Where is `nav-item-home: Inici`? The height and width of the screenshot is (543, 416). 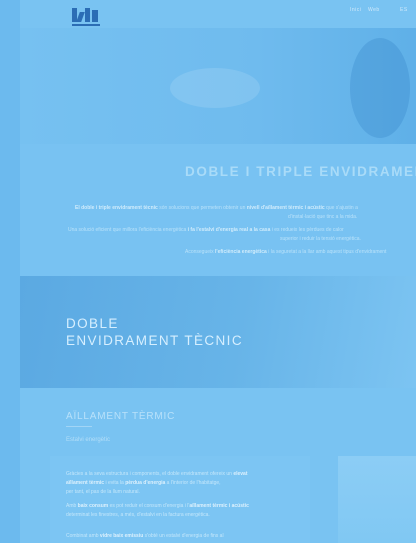 nav-item-home: Inici is located at coordinates (355, 10).